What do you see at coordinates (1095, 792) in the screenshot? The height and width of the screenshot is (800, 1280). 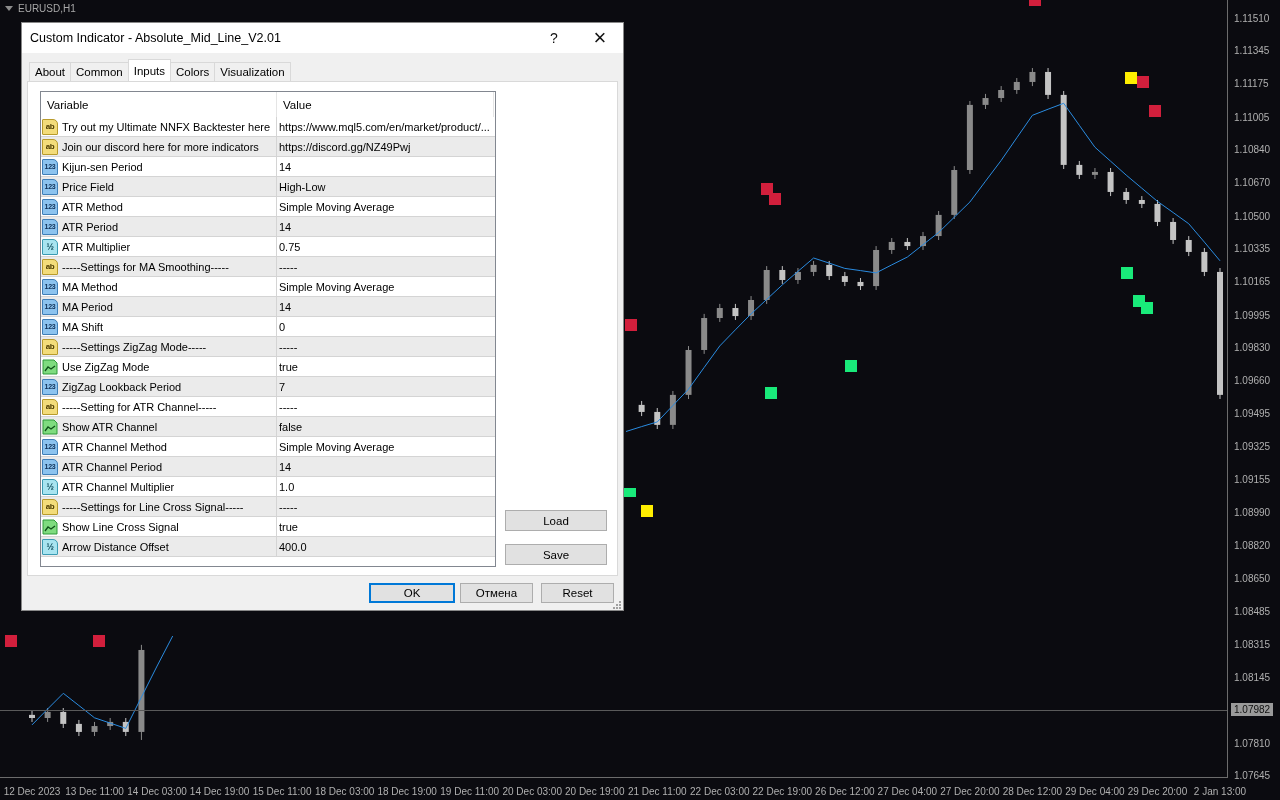 I see `time-label: 29 Dec 04:00` at bounding box center [1095, 792].